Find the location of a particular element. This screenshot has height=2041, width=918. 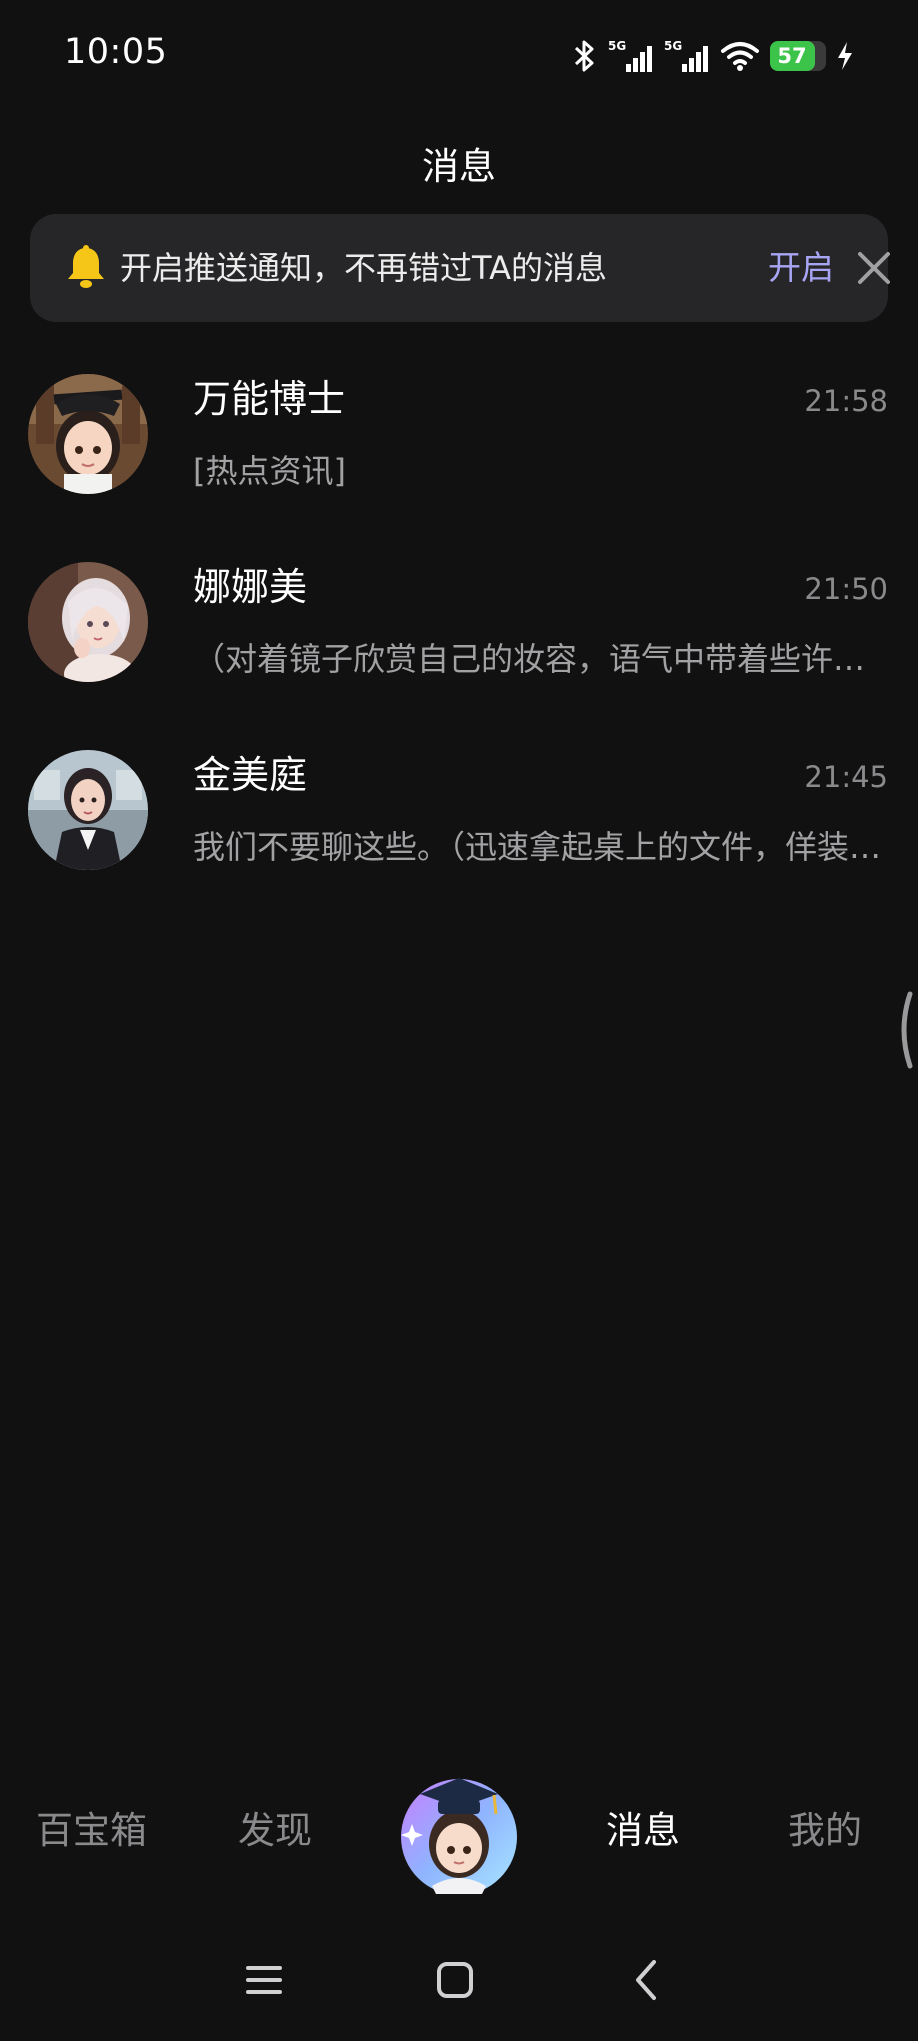

contact-name: 万能博士 is located at coordinates (269, 399).